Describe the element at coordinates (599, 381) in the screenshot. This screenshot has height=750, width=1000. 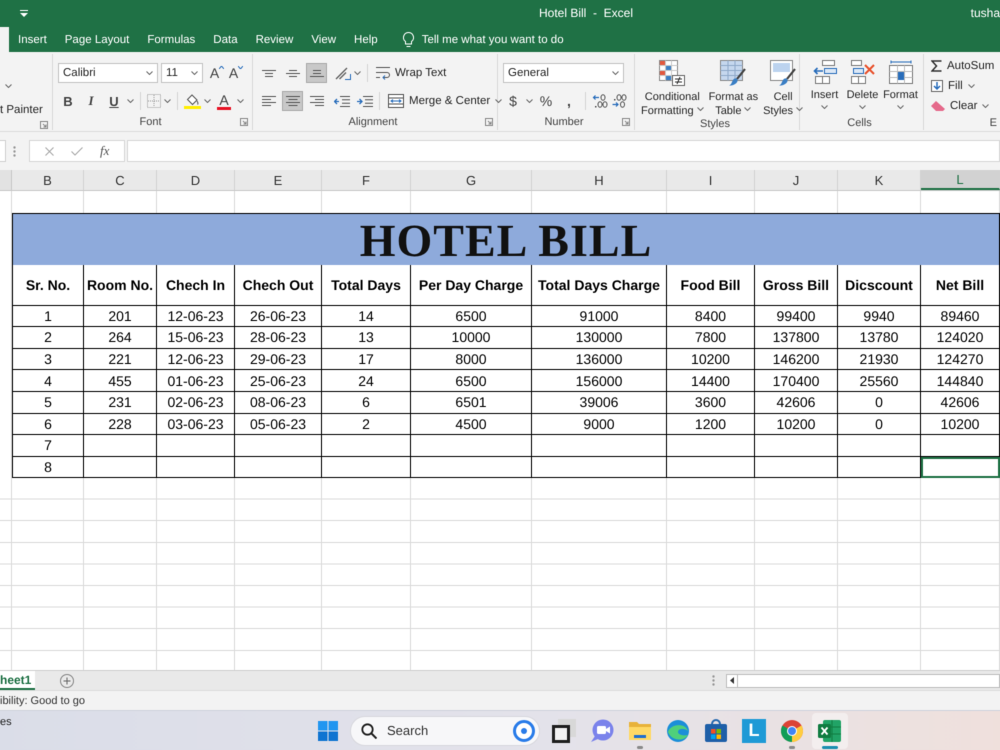
I see `table-cell: 156000` at that location.